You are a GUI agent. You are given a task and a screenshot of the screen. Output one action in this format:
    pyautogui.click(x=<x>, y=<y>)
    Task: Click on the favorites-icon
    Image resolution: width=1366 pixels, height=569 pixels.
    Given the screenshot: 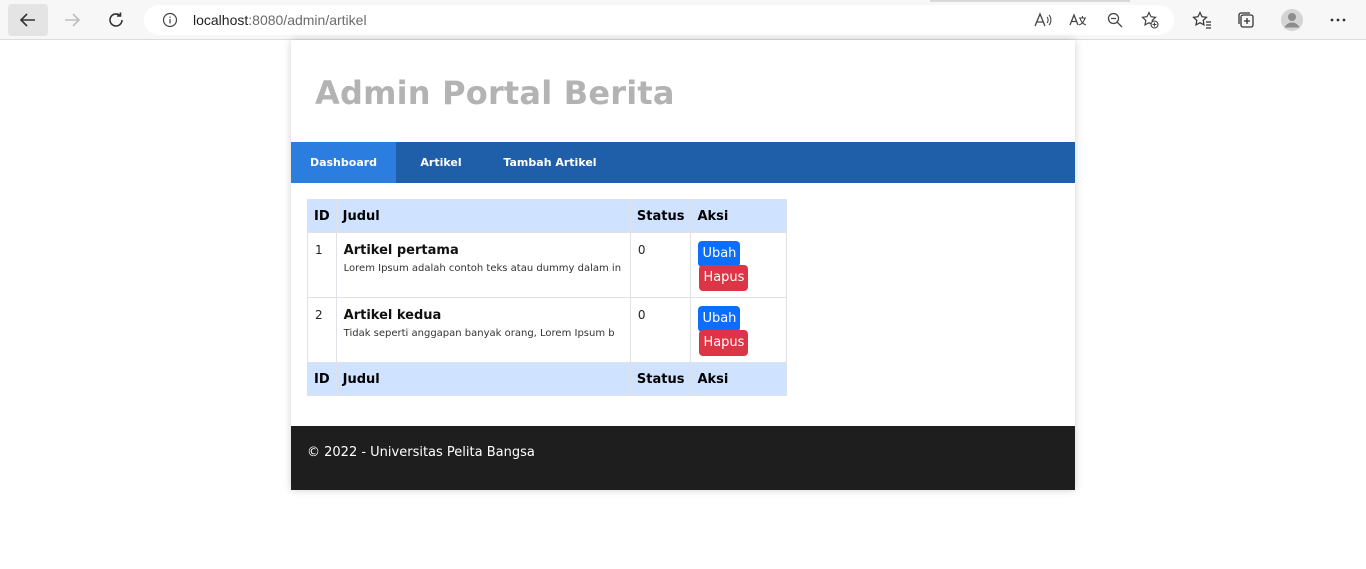 What is the action you would take?
    pyautogui.click(x=1202, y=20)
    